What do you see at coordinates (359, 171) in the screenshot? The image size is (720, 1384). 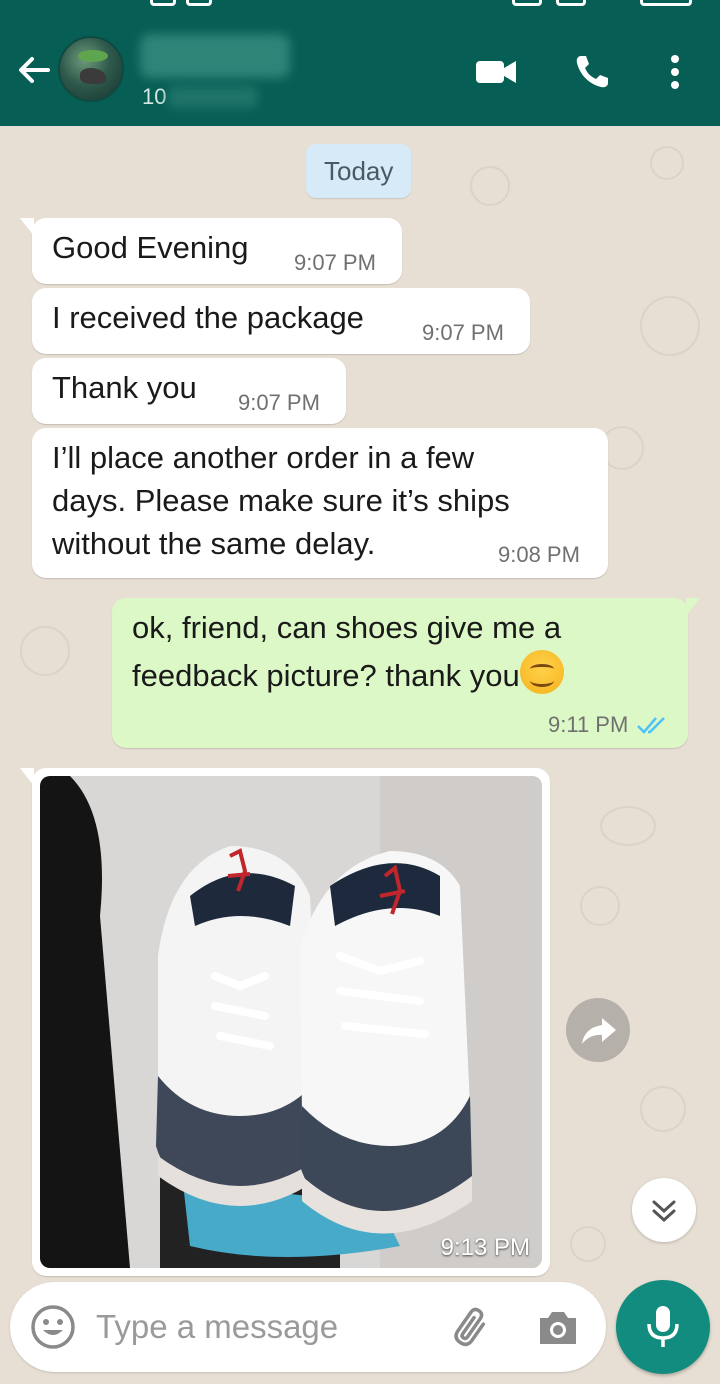 I see `date-divider: Today` at bounding box center [359, 171].